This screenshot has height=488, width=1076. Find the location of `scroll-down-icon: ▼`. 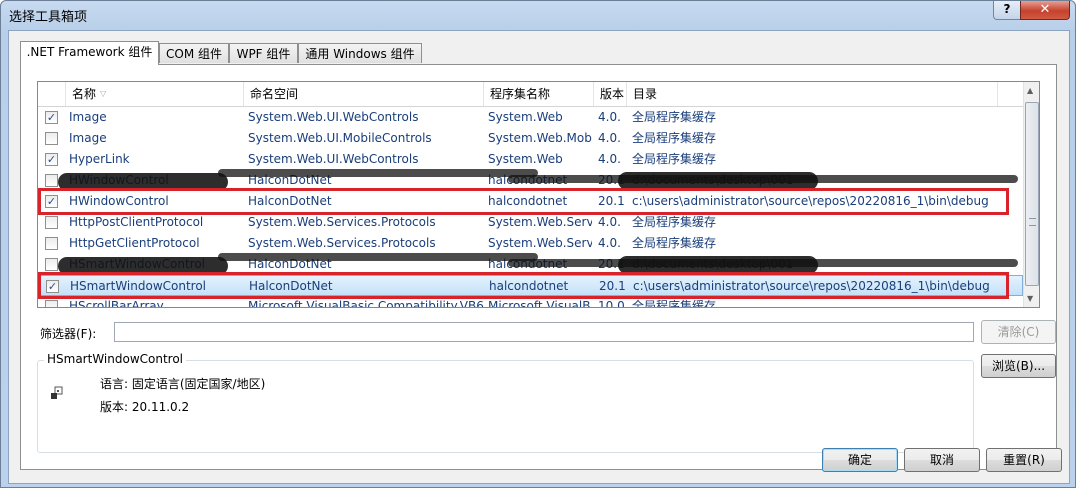

scroll-down-icon: ▼ is located at coordinates (1030, 298).